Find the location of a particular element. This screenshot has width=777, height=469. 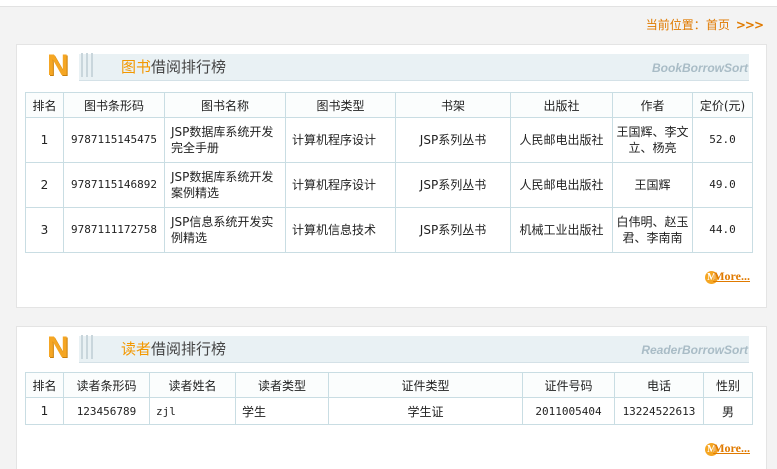

table-header-row: 排名 读者条形码 读者姓名 读者类型 证件类型 证件号码 电话 性别 is located at coordinates (389, 385).